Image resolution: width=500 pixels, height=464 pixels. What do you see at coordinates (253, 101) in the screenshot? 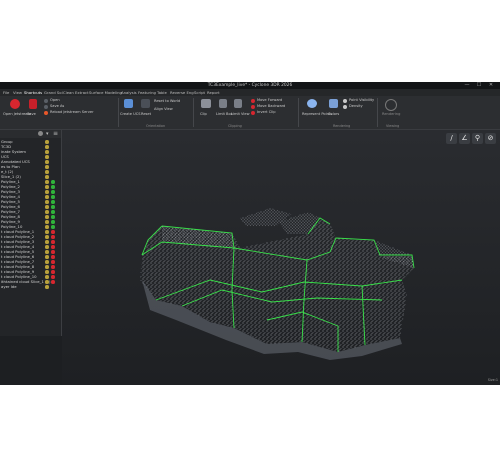
I see `move-forward-icon` at bounding box center [253, 101].